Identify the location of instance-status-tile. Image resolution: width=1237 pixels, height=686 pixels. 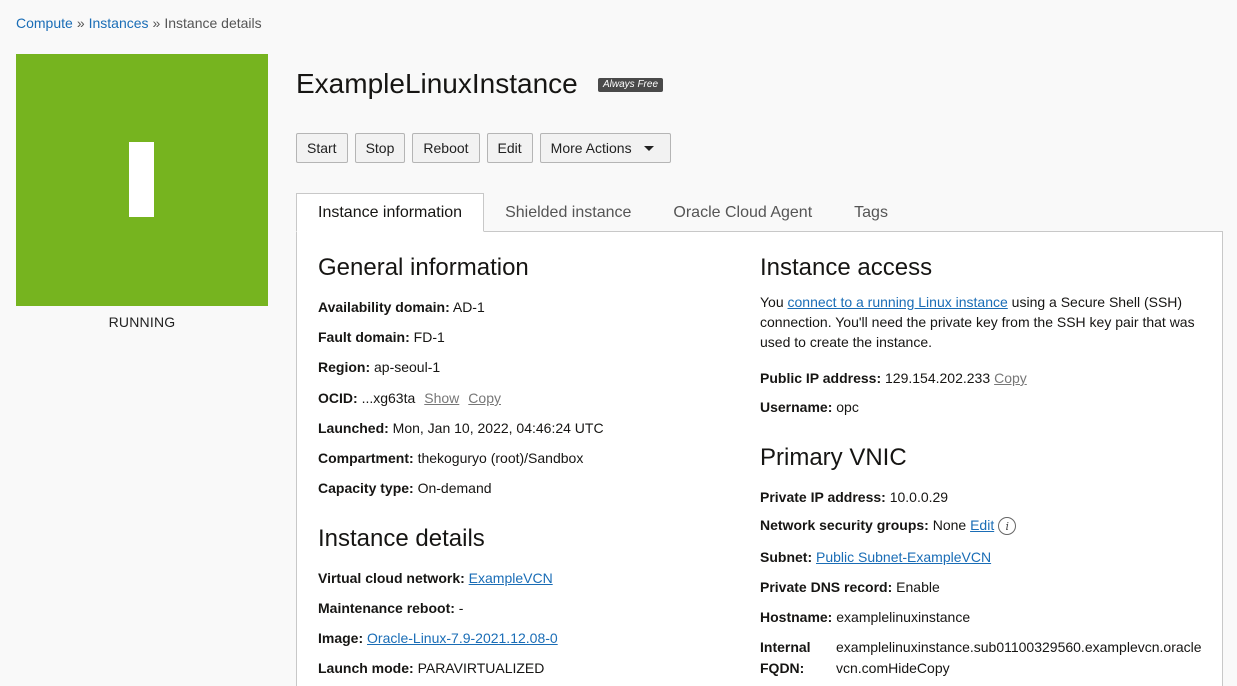
(142, 180).